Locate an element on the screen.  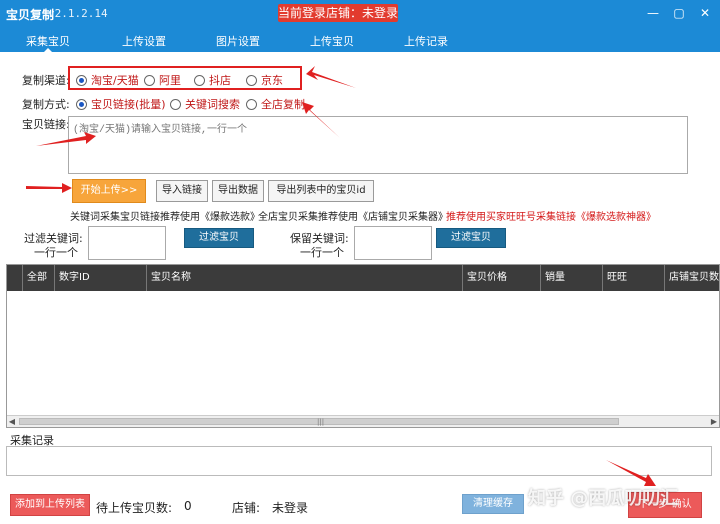
method-label: 复制方式: is located at coordinates (46, 104).